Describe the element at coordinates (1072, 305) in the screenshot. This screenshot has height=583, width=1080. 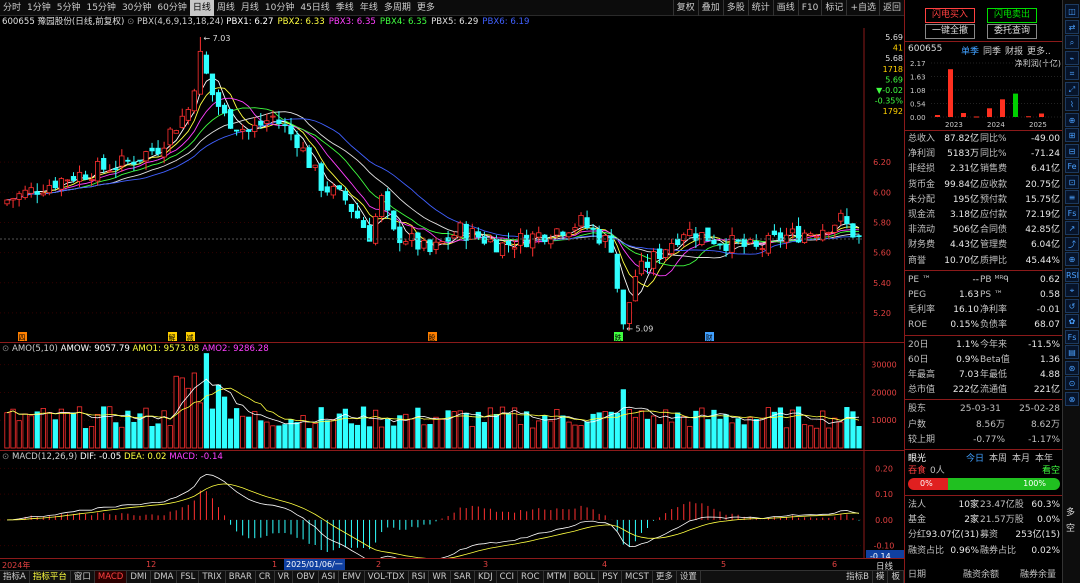
I see `side-tool-icon: ↺` at that location.